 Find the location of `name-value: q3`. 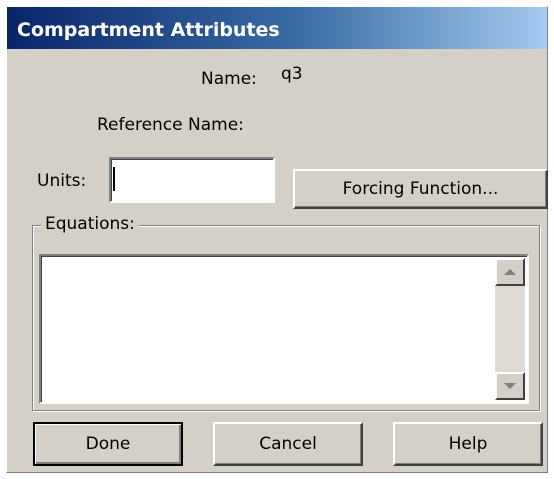

name-value: q3 is located at coordinates (292, 74).